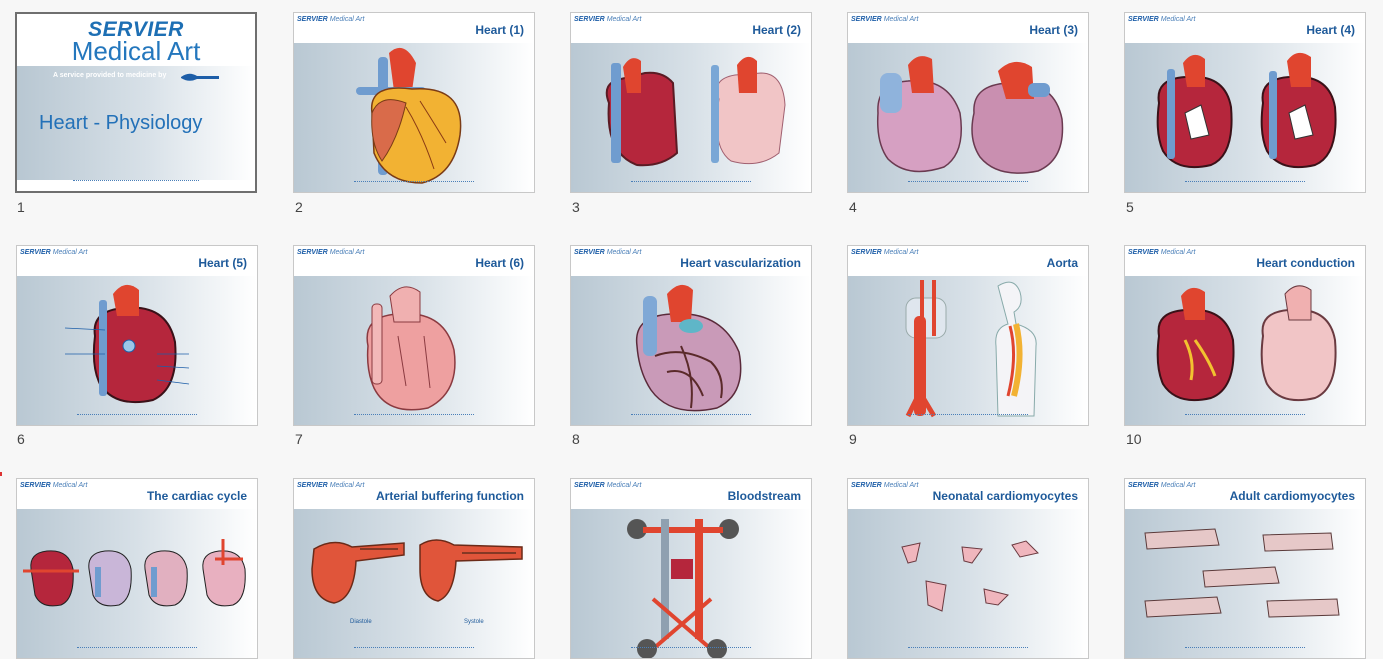 The height and width of the screenshot is (659, 1383). I want to click on slide-thumbnail-6: SERVIER Medical Art Heart (5), so click(137, 335).